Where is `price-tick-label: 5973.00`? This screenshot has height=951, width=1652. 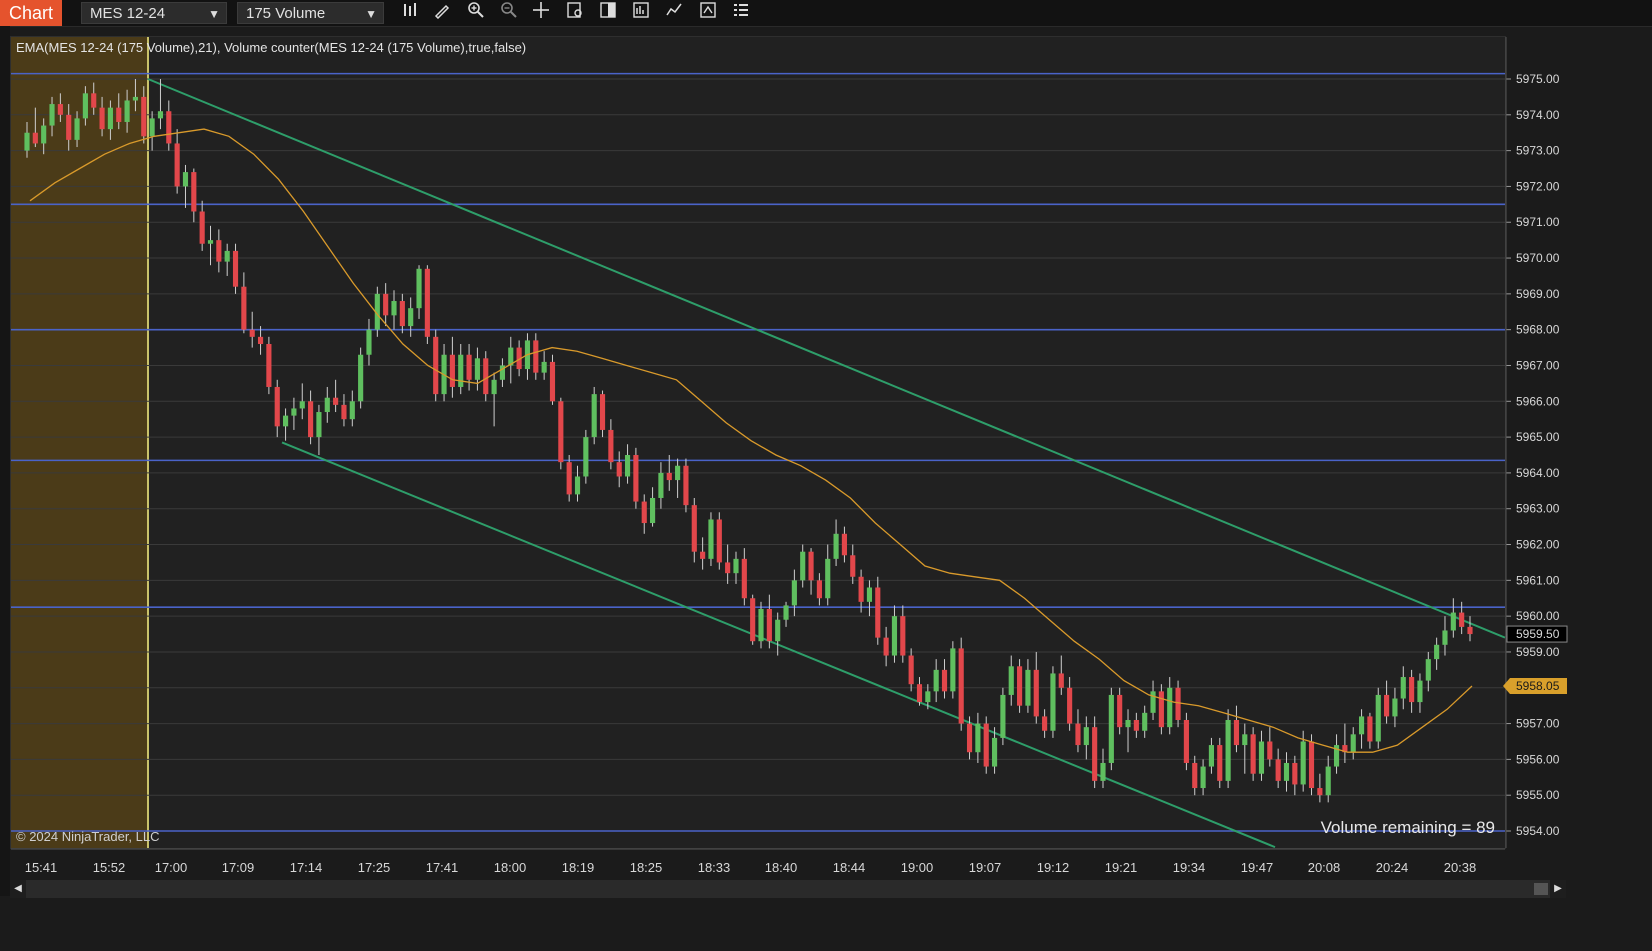 price-tick-label: 5973.00 is located at coordinates (1538, 151).